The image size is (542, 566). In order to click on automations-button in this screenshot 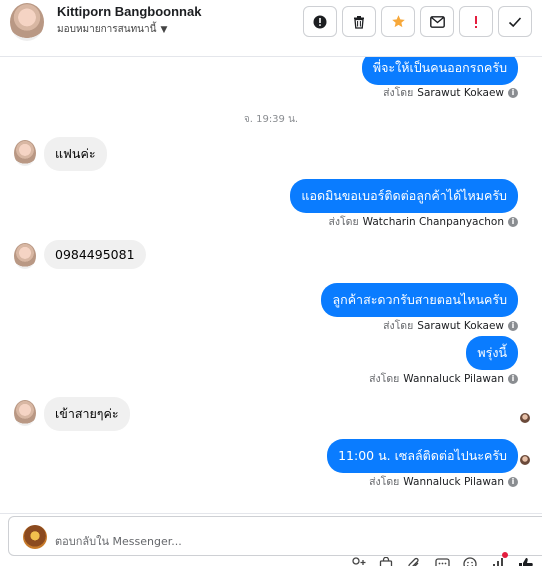, I will do `click(498, 559)`.